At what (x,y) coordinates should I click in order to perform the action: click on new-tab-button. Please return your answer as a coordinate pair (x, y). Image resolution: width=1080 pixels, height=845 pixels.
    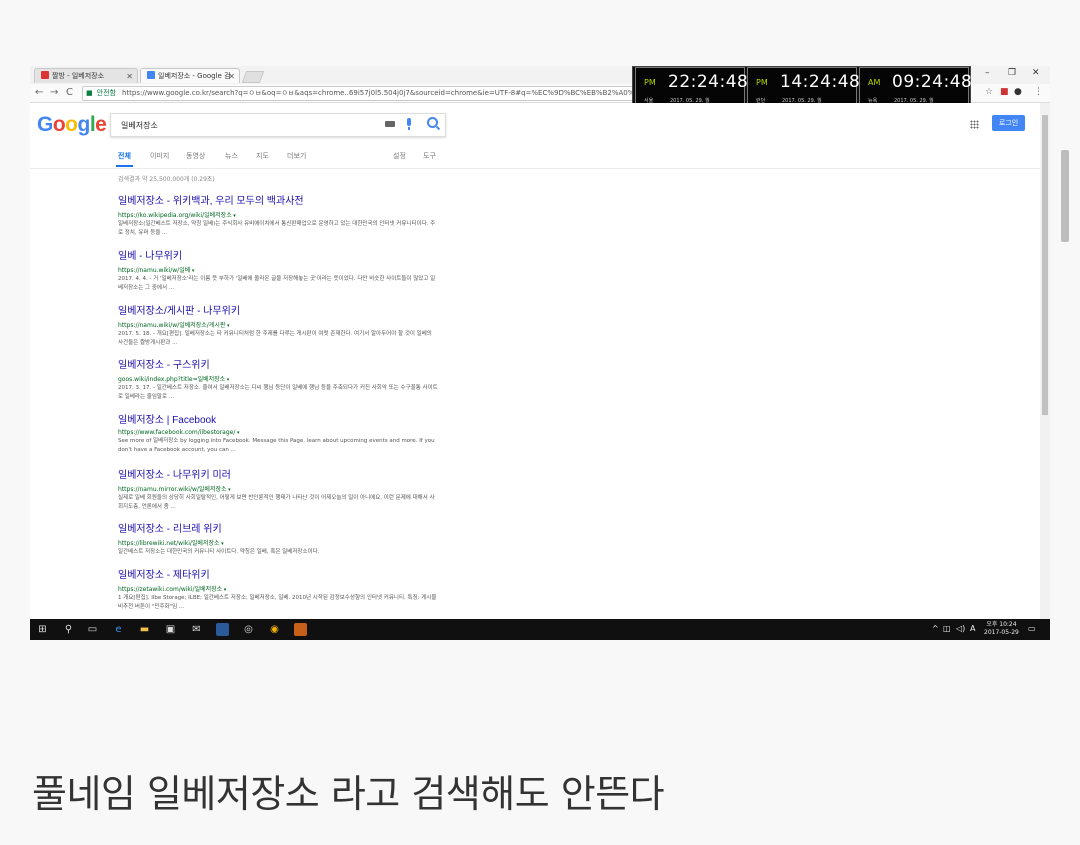
    Looking at the image, I should click on (253, 77).